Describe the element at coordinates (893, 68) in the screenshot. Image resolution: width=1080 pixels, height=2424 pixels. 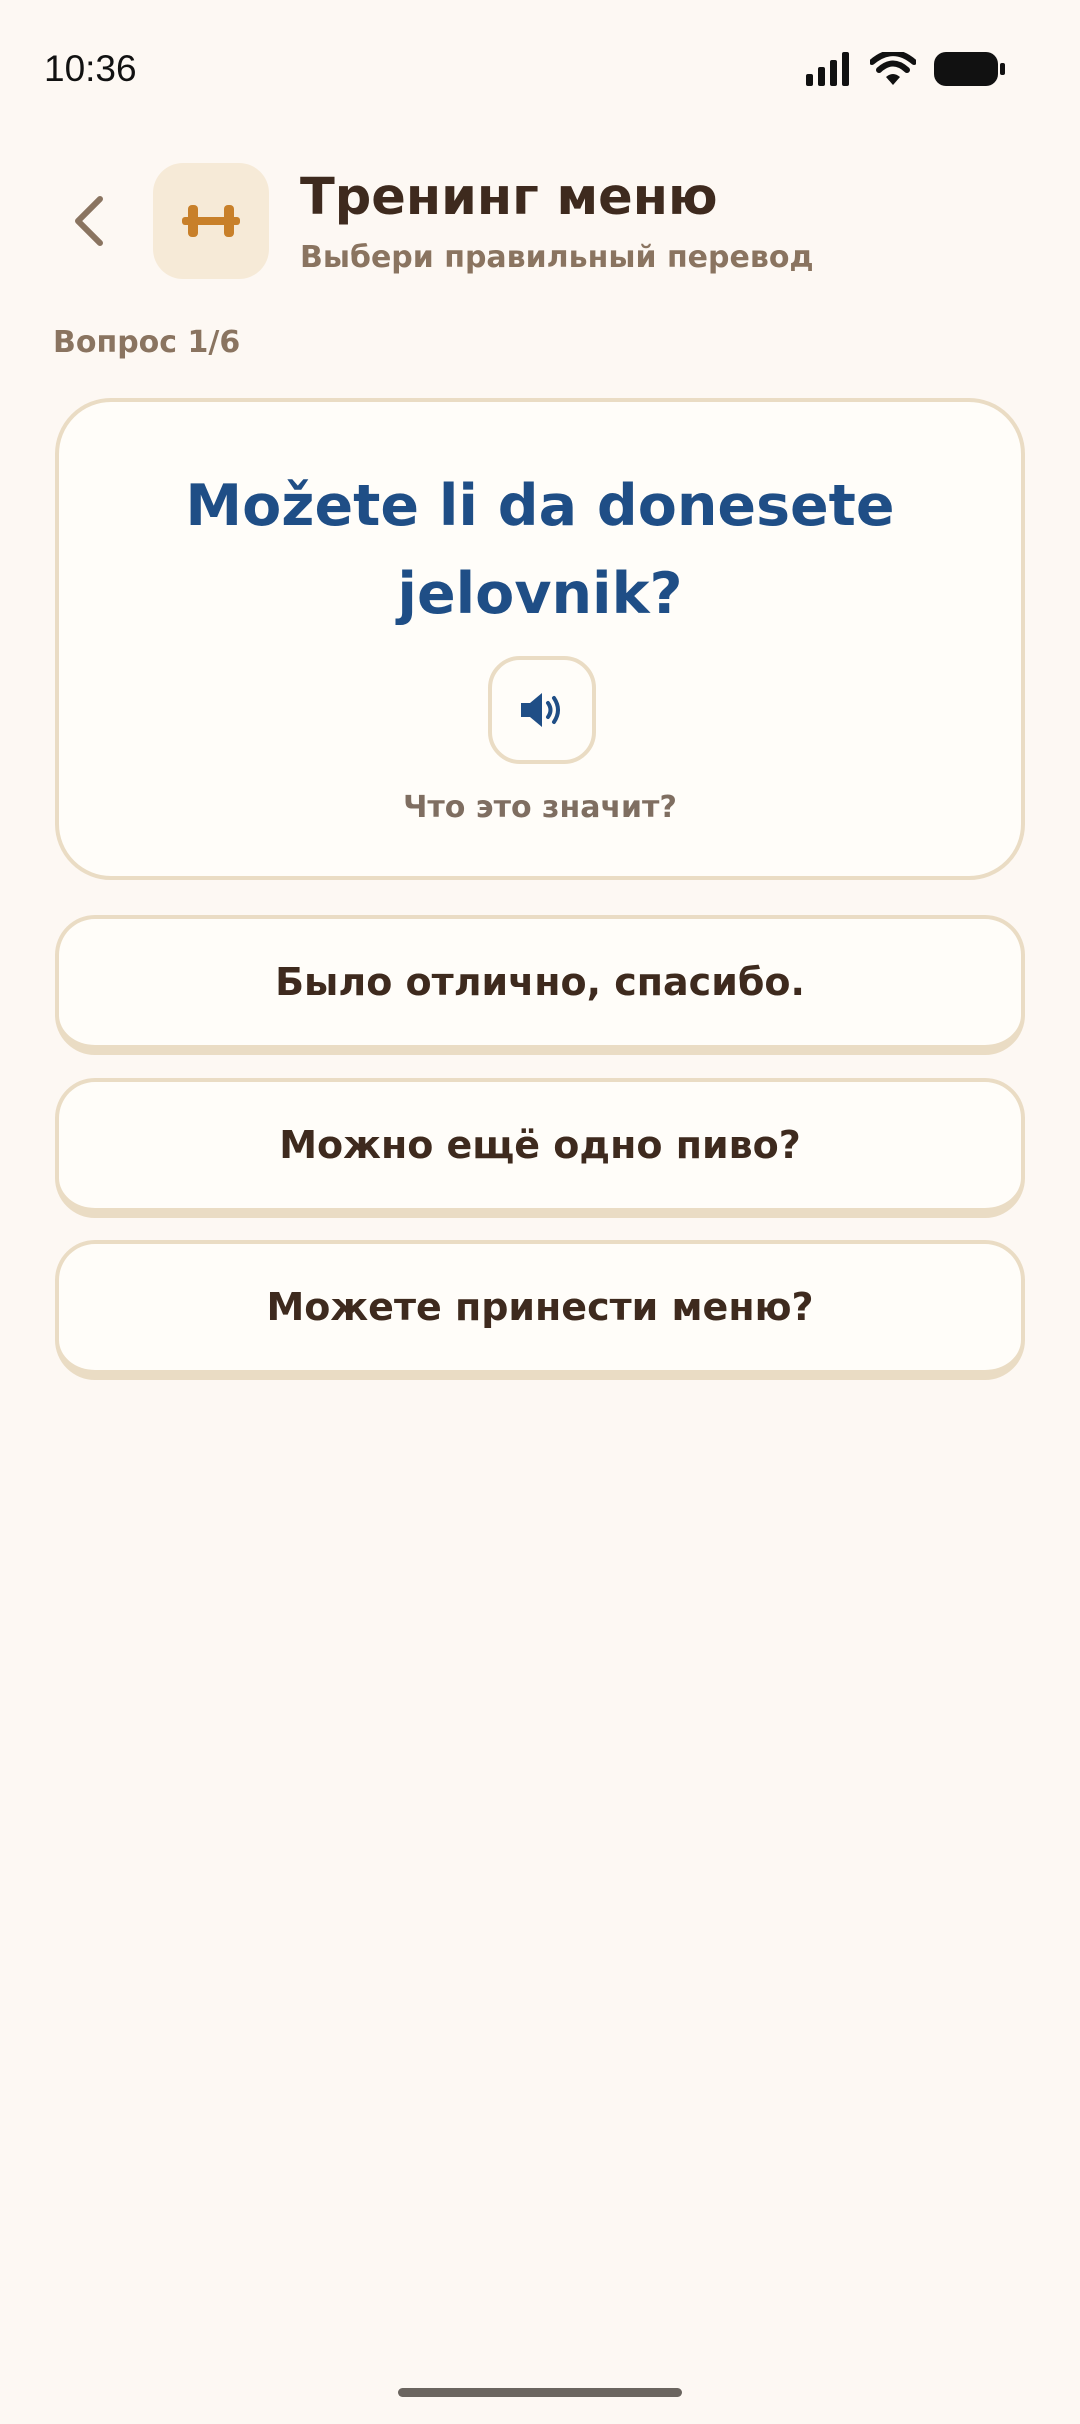
I see `wifi-icon` at that location.